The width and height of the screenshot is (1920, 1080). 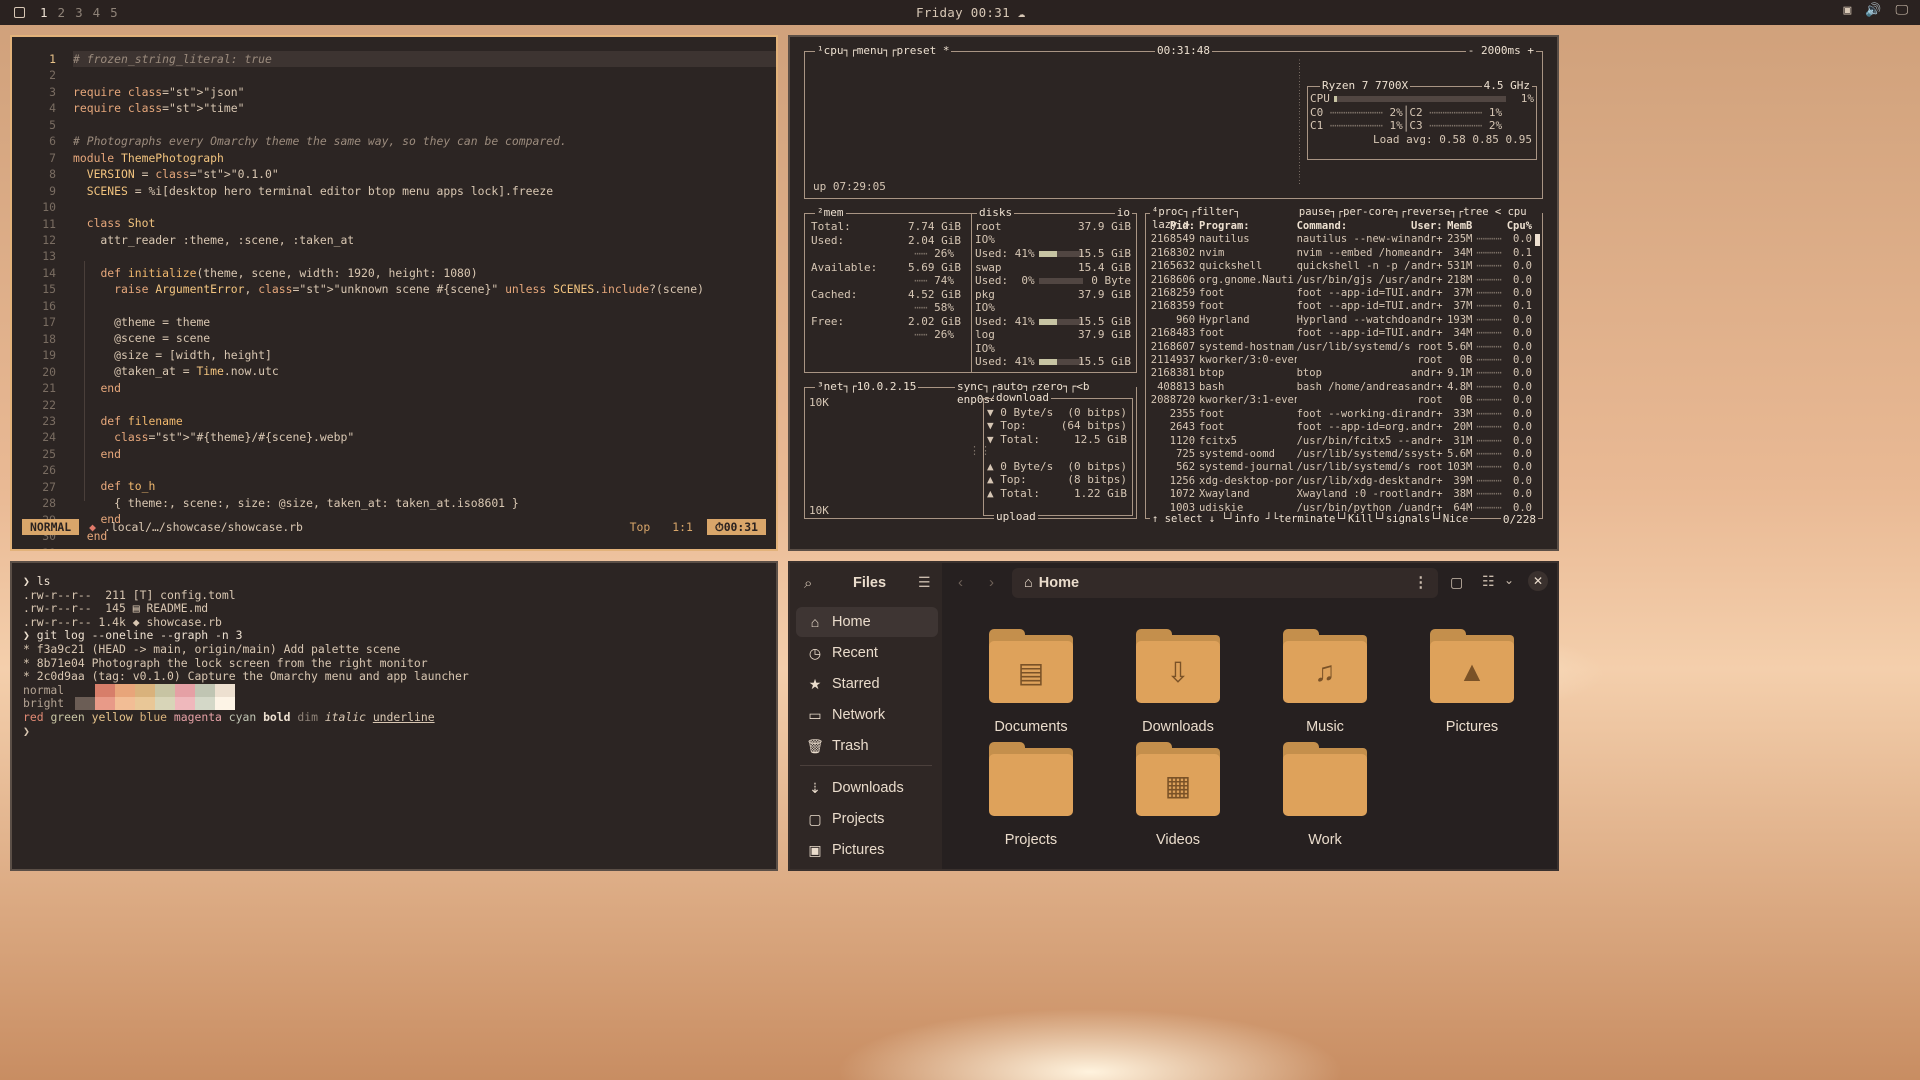 I want to click on sidebar-item-downloads: ⇣ Downloads, so click(x=867, y=788).